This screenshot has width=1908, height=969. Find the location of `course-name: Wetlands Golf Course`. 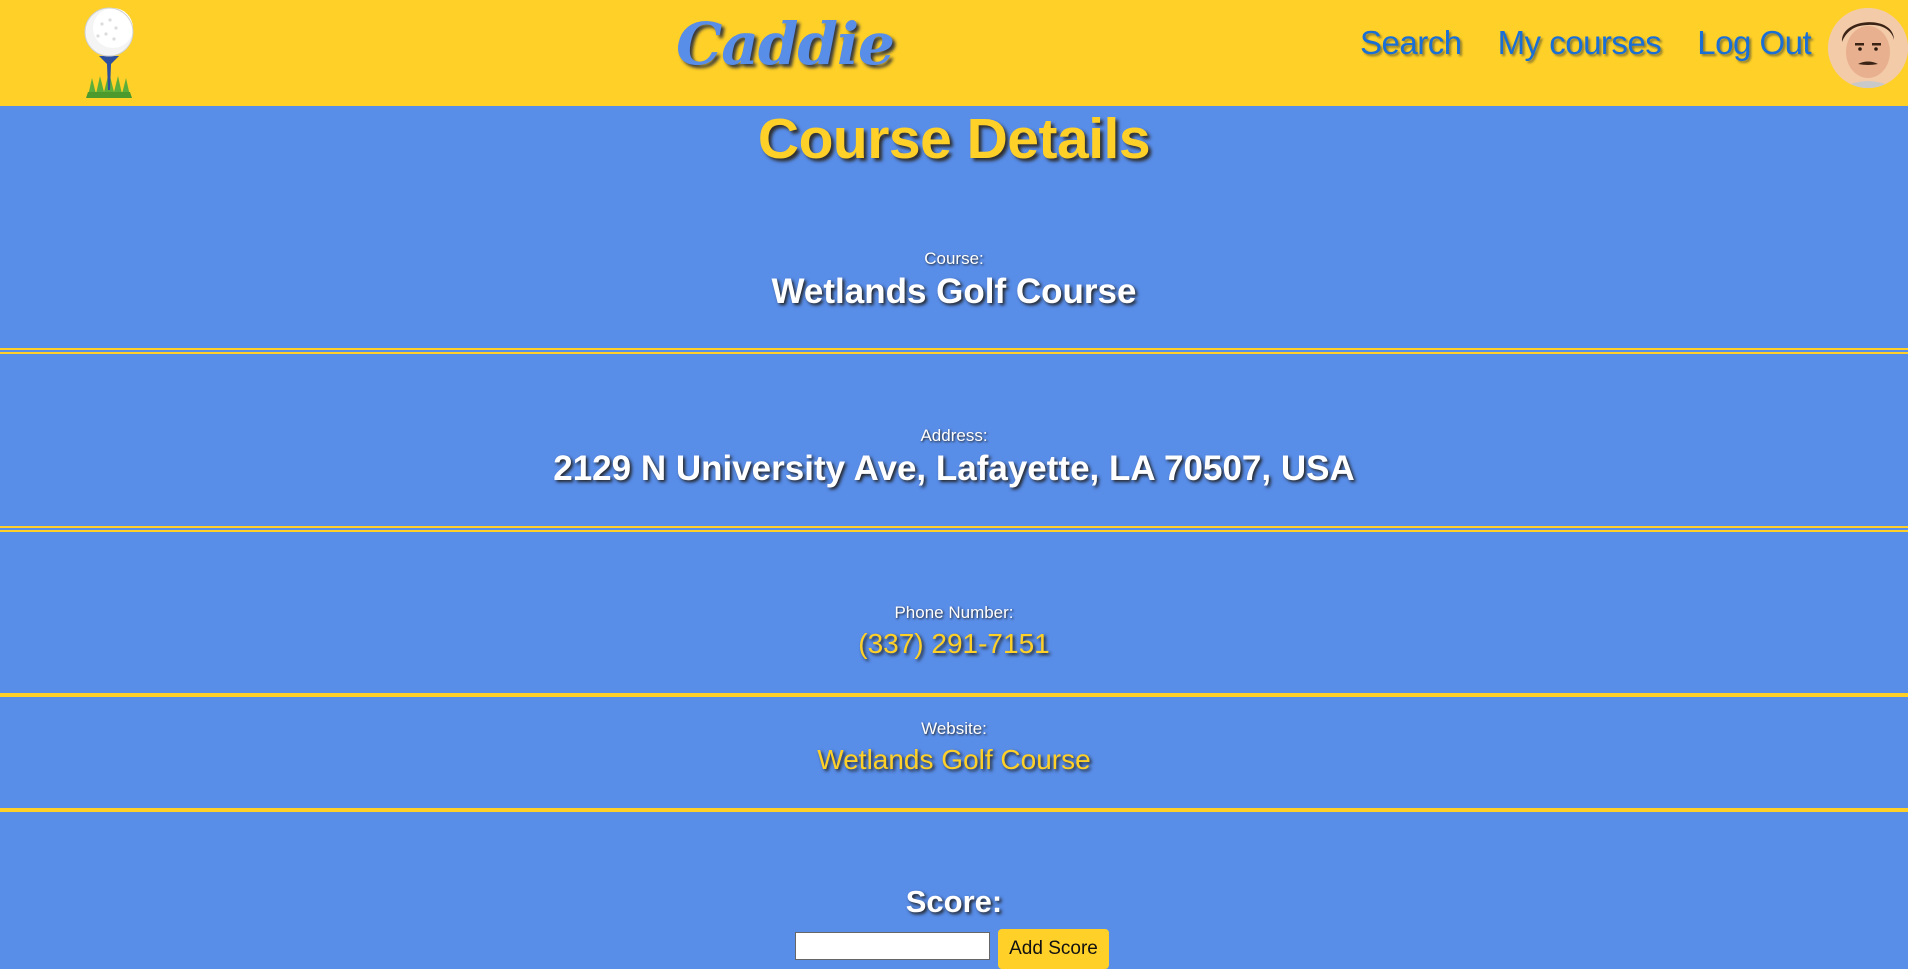

course-name: Wetlands Golf Course is located at coordinates (954, 291).